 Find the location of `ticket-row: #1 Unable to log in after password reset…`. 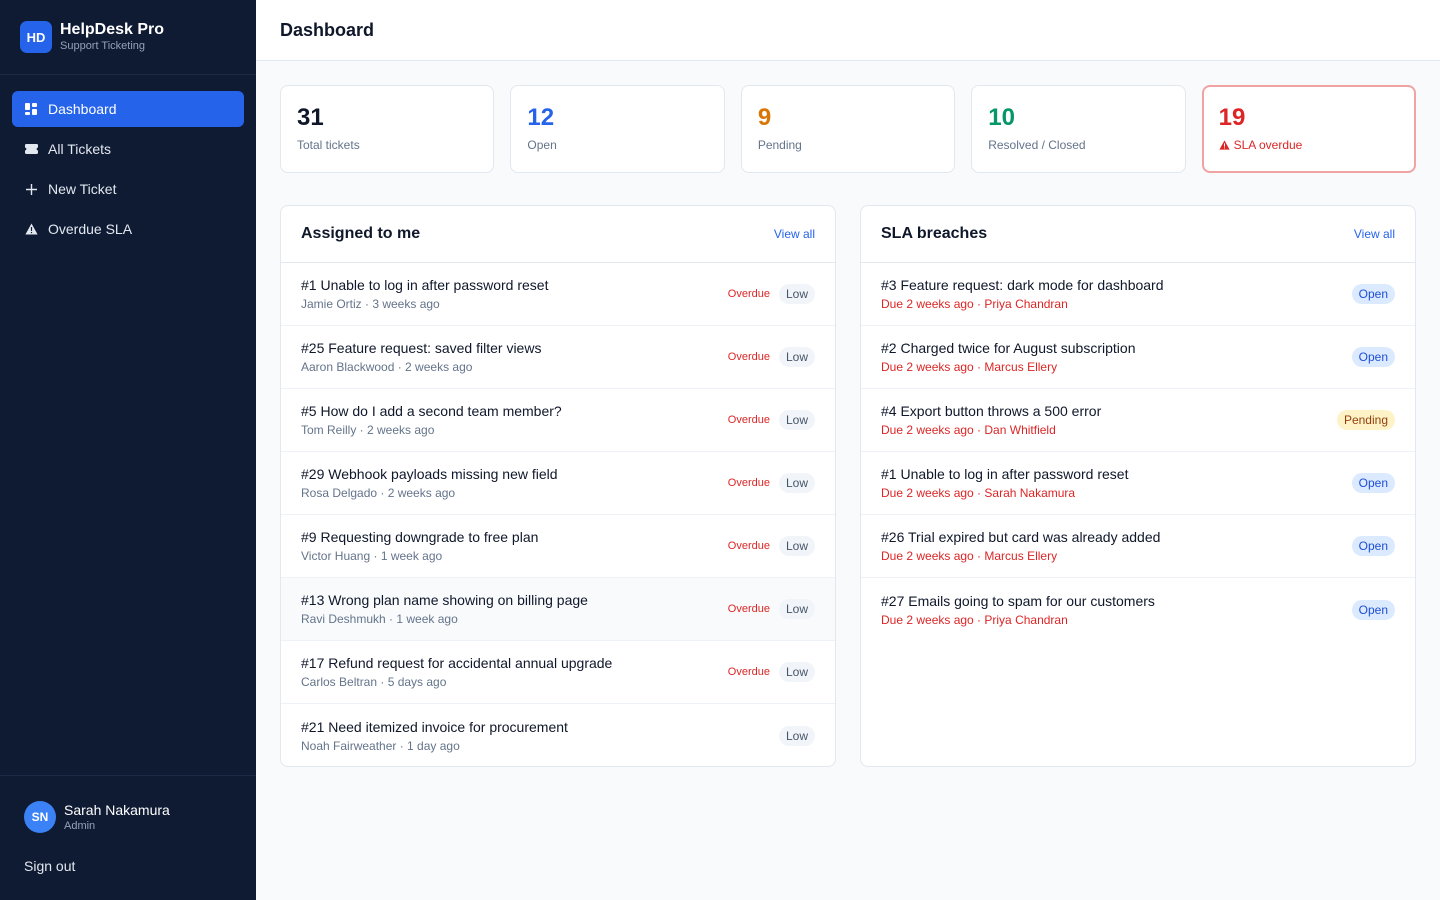

ticket-row: #1 Unable to log in after password reset… is located at coordinates (558, 294).